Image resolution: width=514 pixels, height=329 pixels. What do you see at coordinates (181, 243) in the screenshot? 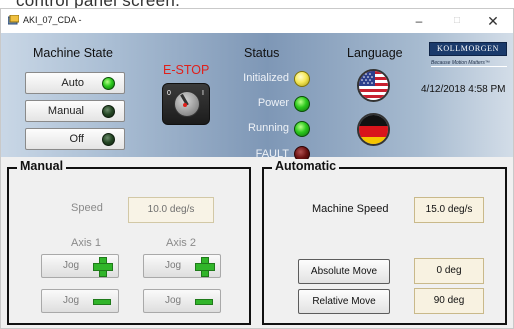
I see `axis2-label: Axis 2` at bounding box center [181, 243].